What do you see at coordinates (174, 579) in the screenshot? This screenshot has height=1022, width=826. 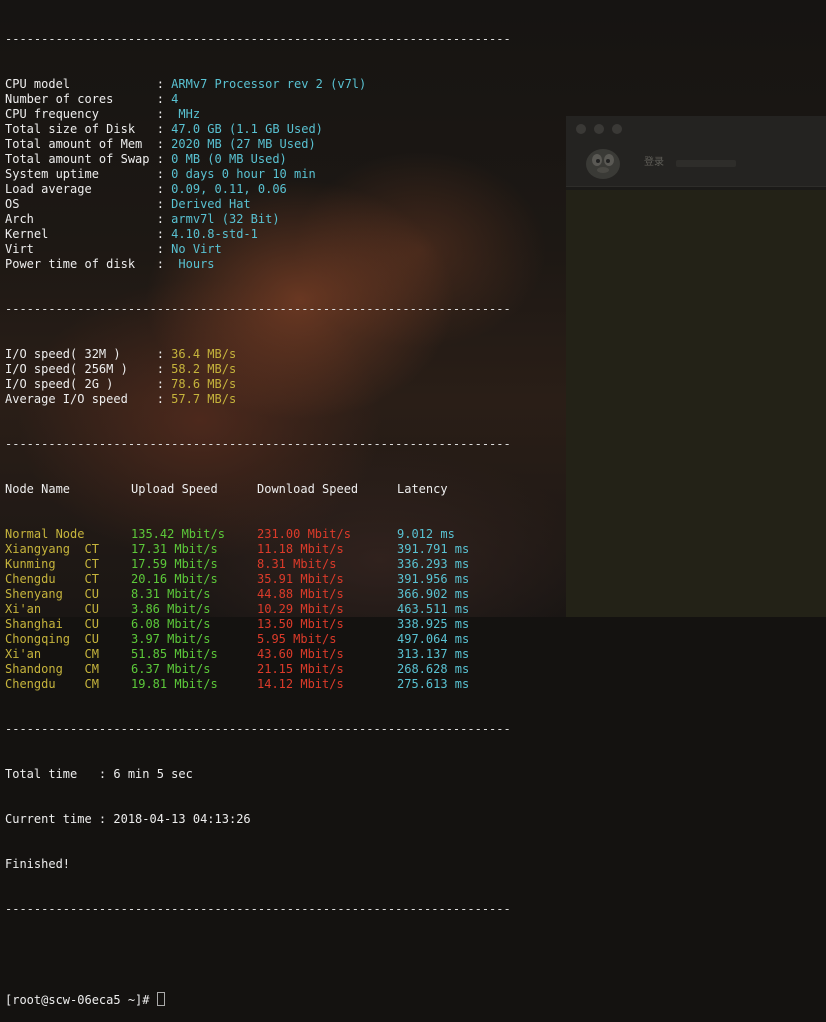 I see `upload-speed: 20.16 Mbit/s` at bounding box center [174, 579].